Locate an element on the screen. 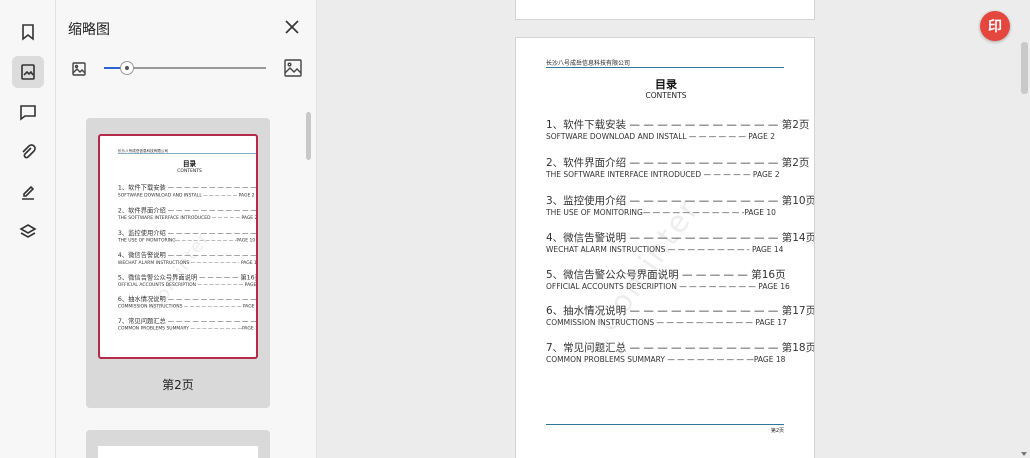 This screenshot has height=458, width=1030. stamp-button: 印 is located at coordinates (995, 26).